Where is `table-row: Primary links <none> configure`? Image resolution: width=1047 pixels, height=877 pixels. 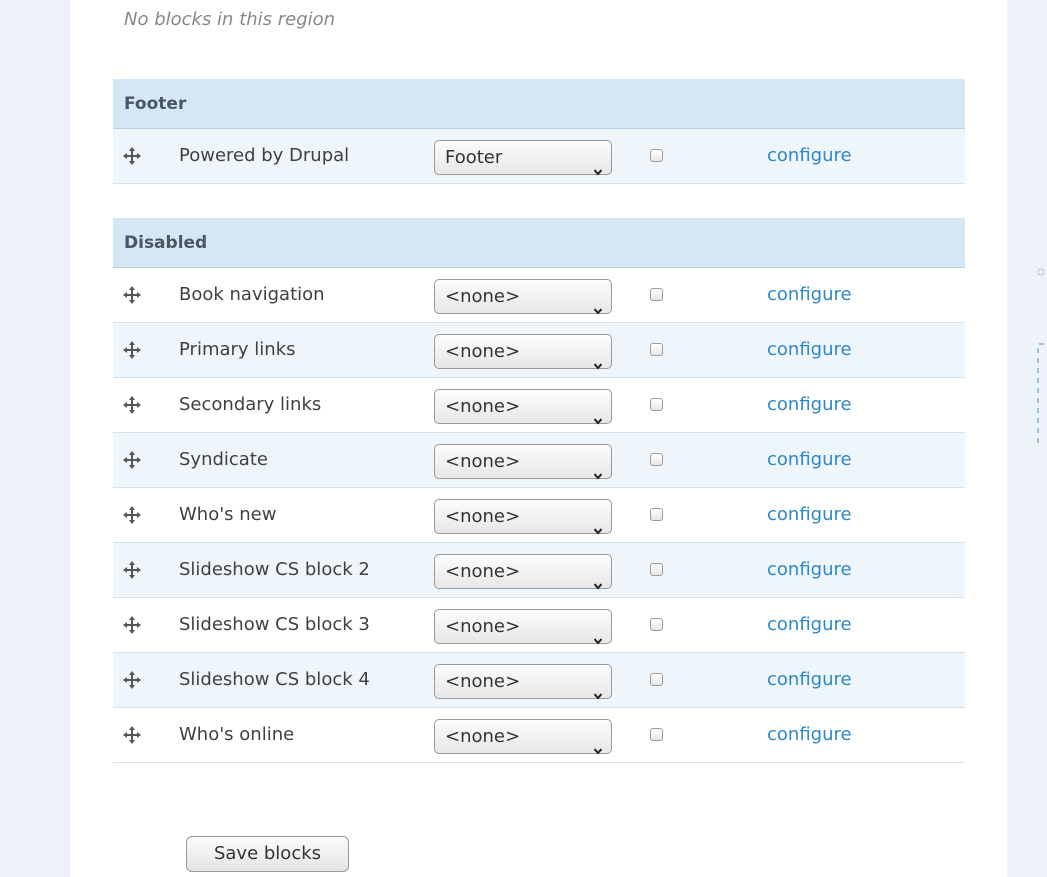
table-row: Primary links <none> configure is located at coordinates (539, 350).